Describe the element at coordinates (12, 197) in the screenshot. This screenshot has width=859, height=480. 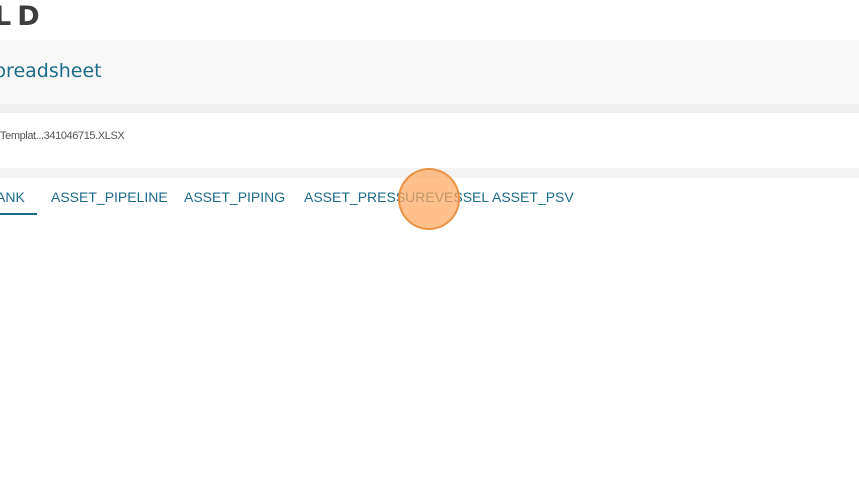
I see `tab-asset-tank: ANK` at that location.